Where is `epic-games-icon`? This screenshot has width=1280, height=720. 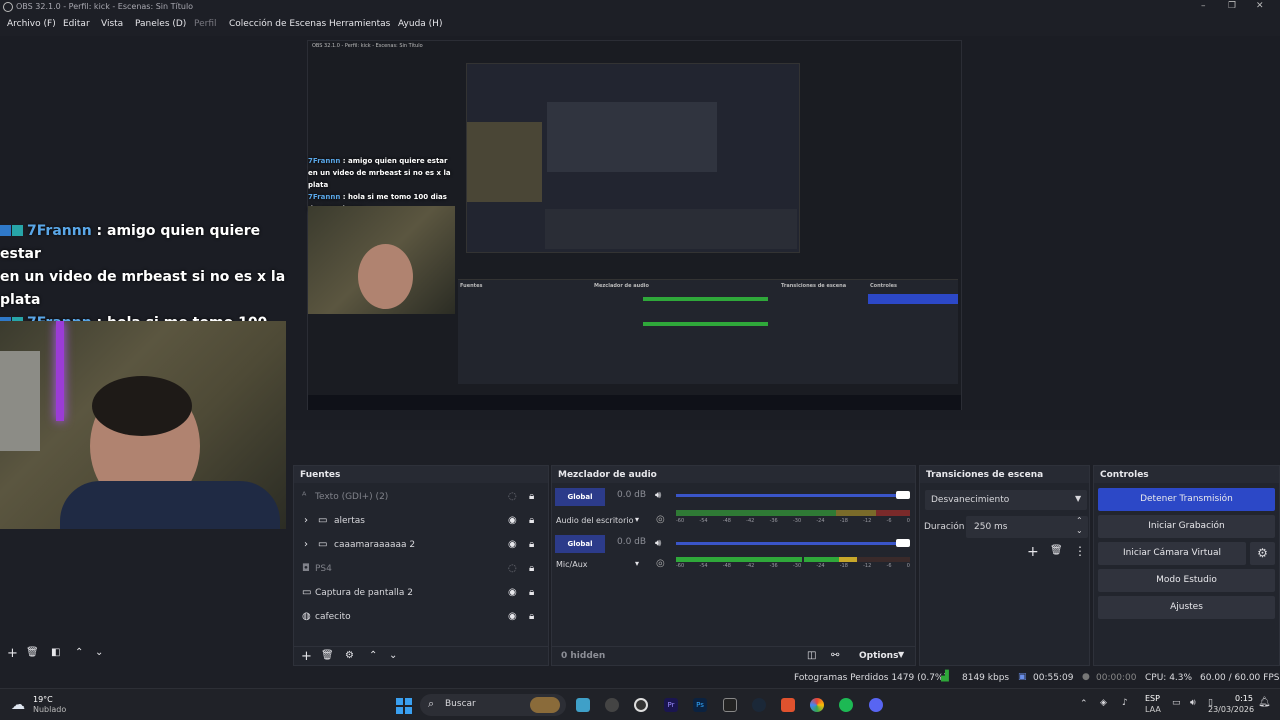 epic-games-icon is located at coordinates (730, 705).